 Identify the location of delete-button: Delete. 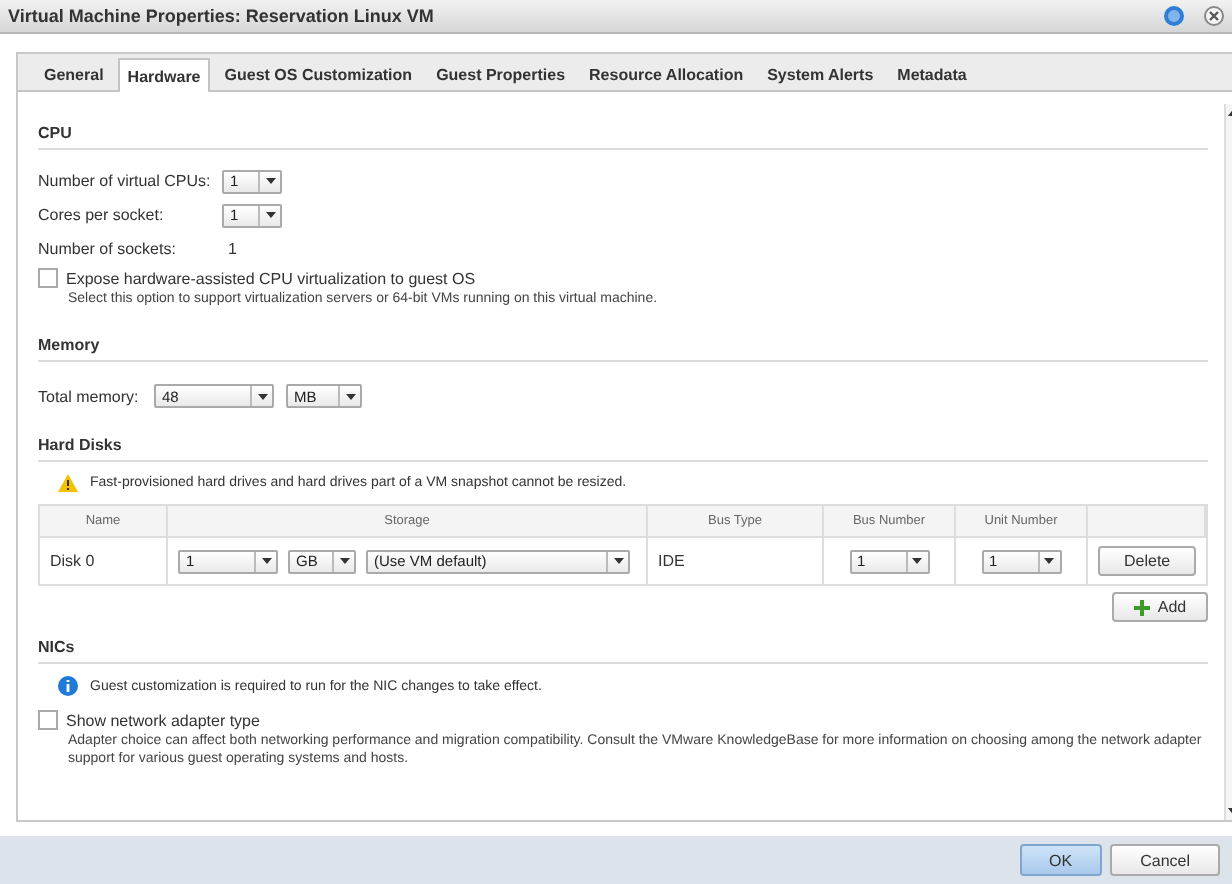
(1147, 561).